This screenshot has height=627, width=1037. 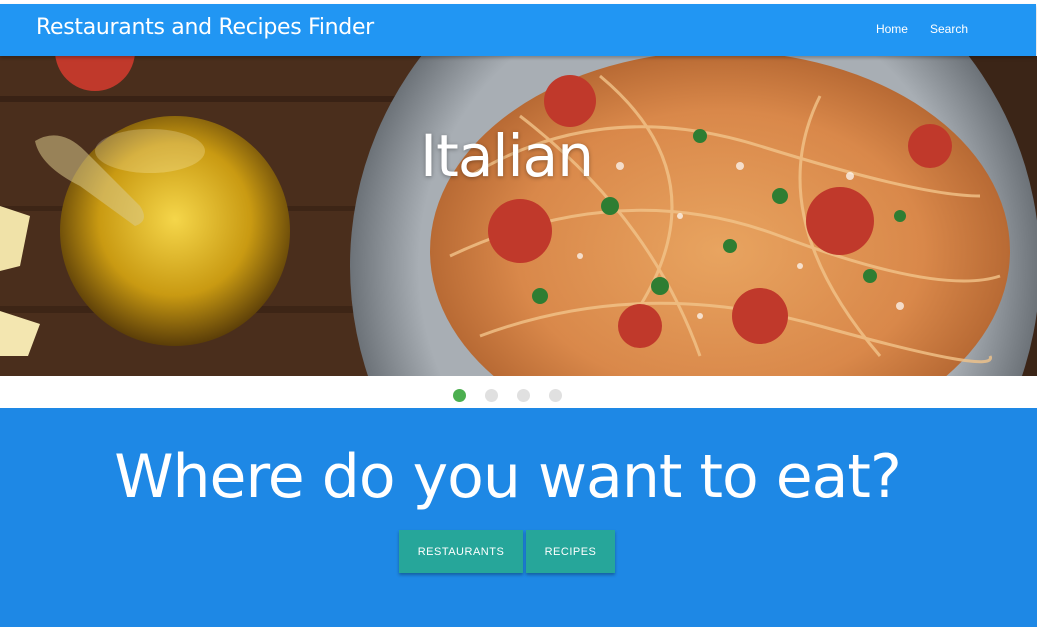 What do you see at coordinates (507, 156) in the screenshot?
I see `slide-title: Italian` at bounding box center [507, 156].